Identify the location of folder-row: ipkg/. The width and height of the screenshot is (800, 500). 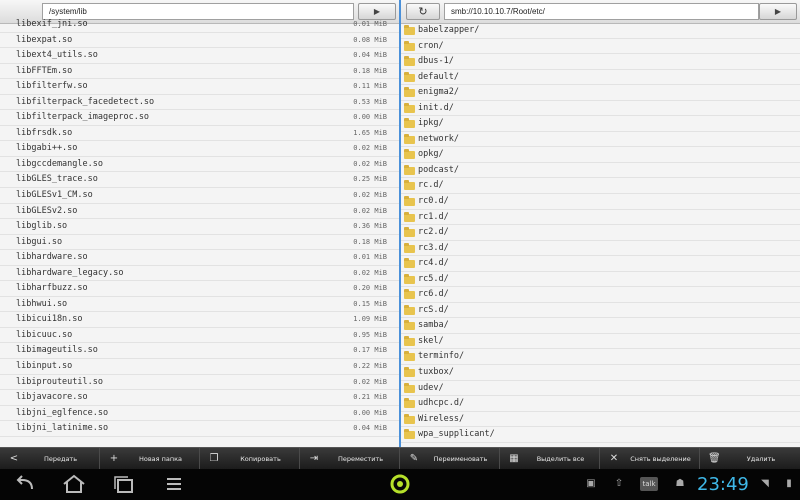
(600, 124).